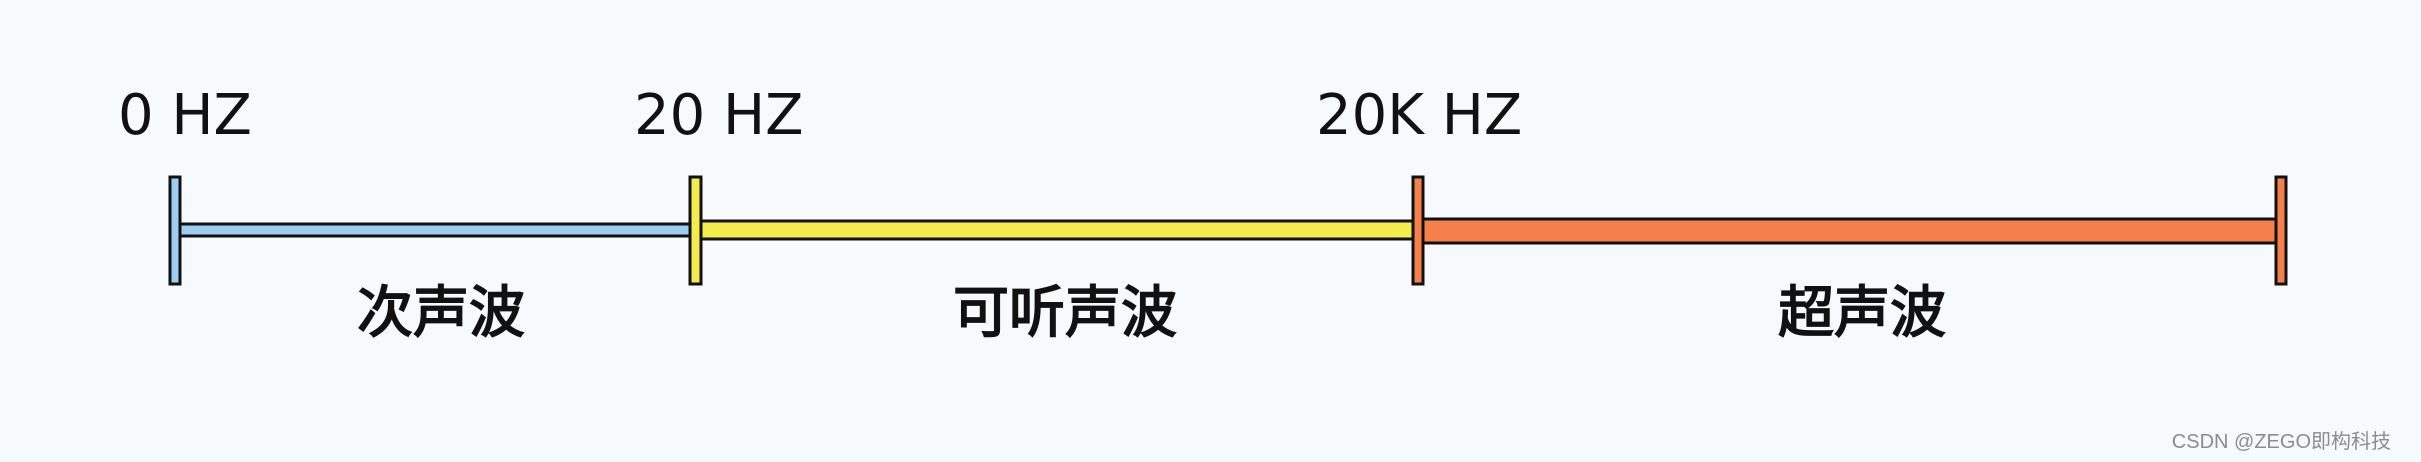 Image resolution: width=2421 pixels, height=462 pixels. I want to click on label-infrasound: 次声波, so click(441, 313).